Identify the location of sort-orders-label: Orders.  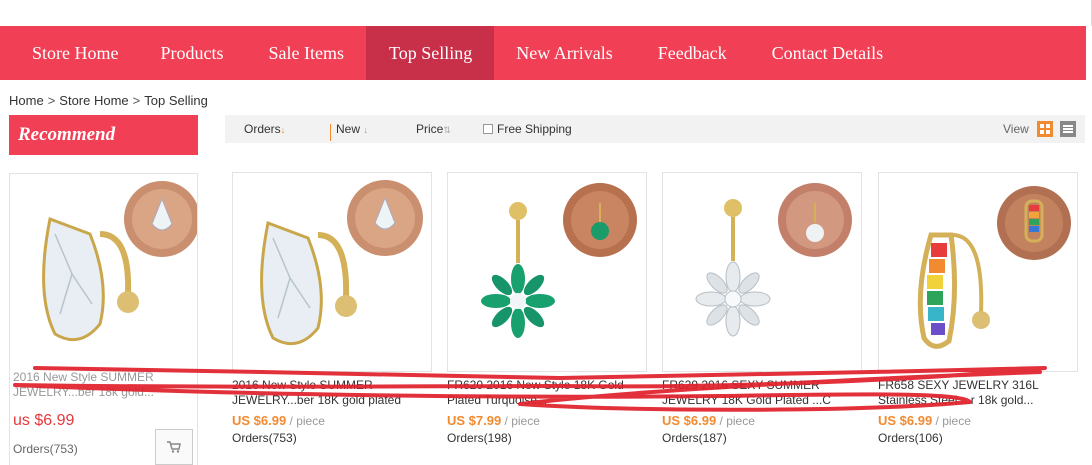
(262, 129).